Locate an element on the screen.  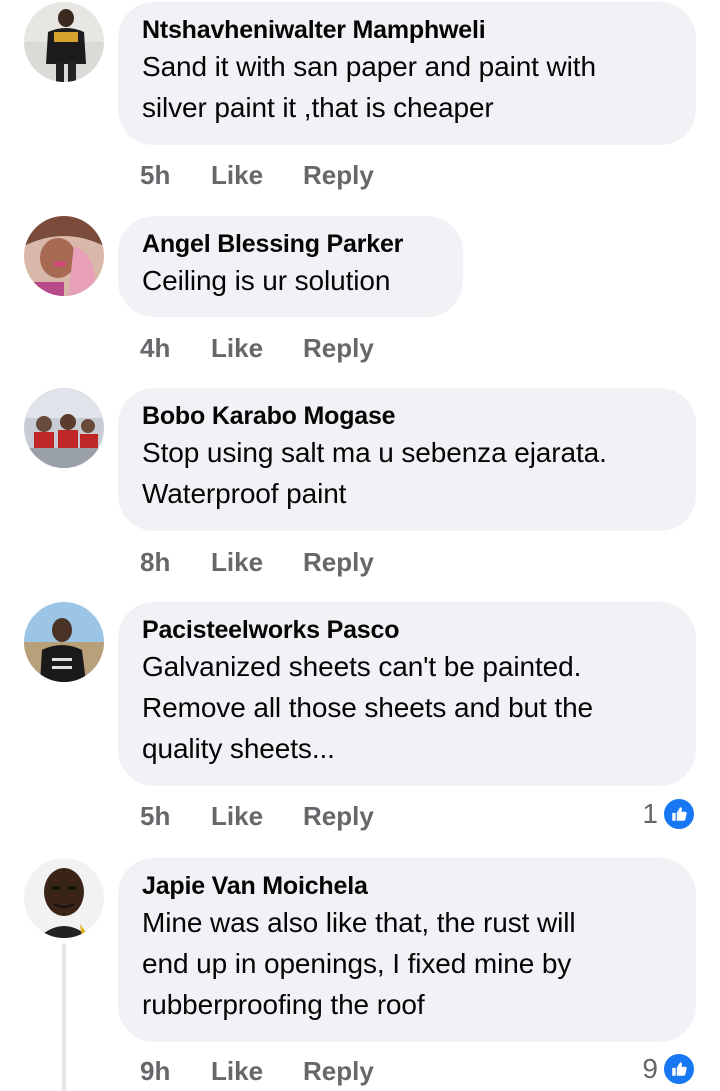
comment-author: Japie Van Moichela is located at coordinates (407, 886).